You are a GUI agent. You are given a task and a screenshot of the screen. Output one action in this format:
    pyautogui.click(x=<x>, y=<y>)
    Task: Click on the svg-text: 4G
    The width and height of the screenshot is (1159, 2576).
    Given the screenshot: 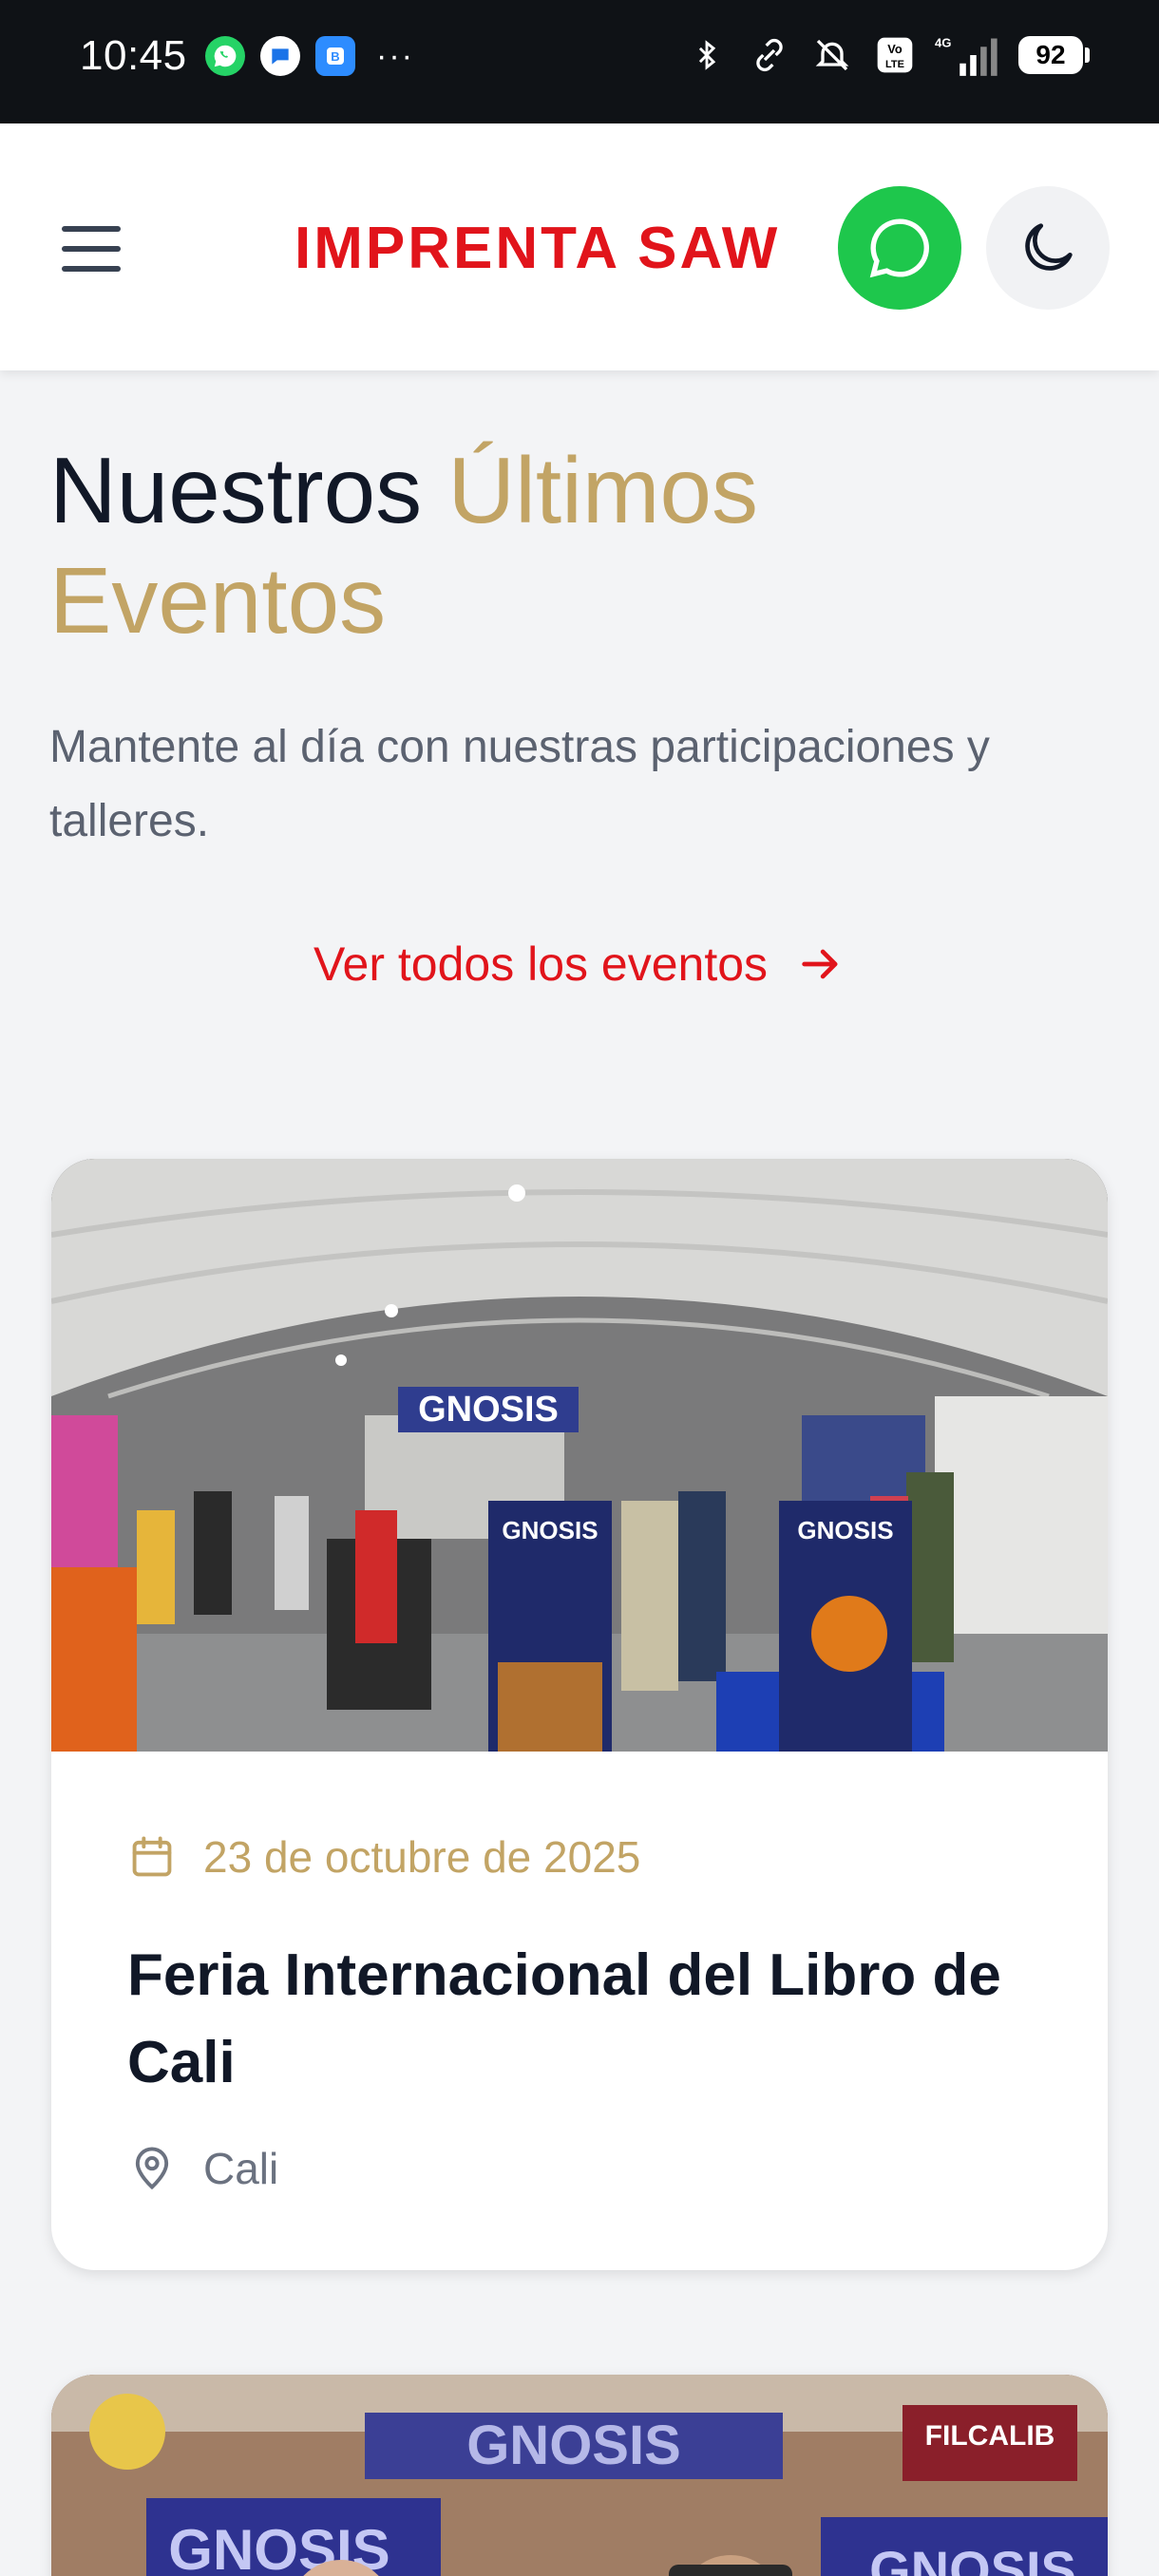 What is the action you would take?
    pyautogui.click(x=943, y=42)
    